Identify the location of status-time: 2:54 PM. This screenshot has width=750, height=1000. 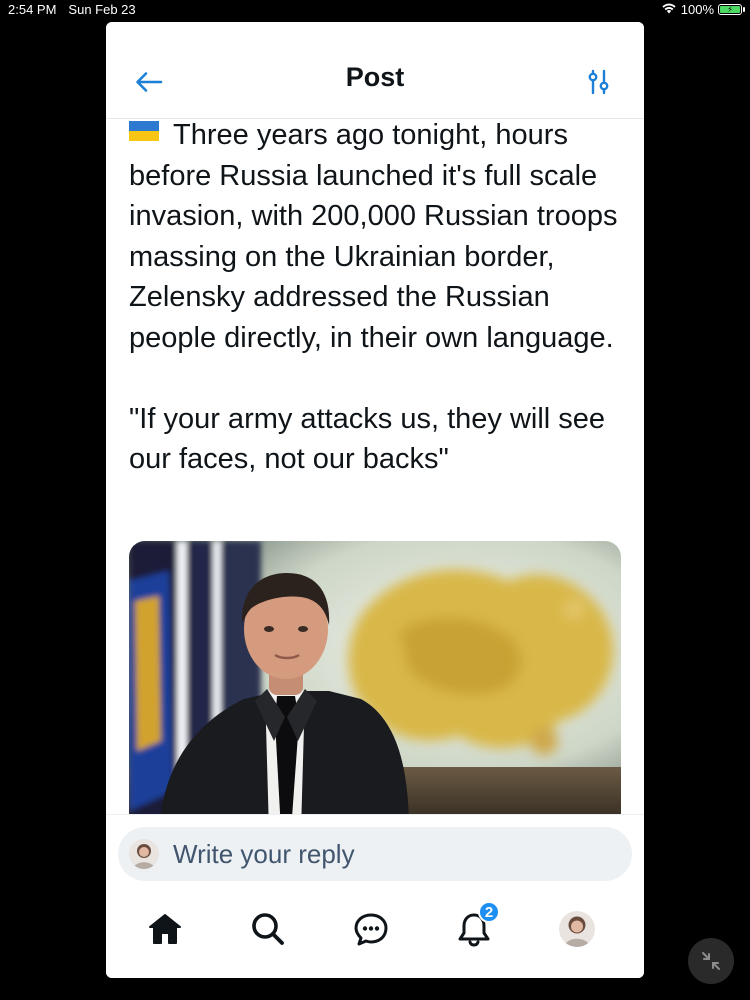
(32, 9).